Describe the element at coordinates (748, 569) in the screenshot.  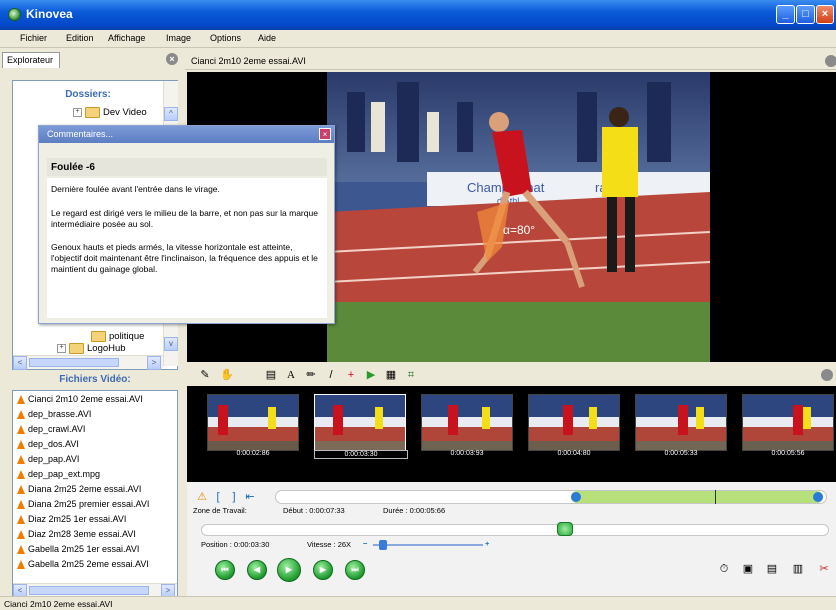
I see `camera-icon: ▣` at that location.